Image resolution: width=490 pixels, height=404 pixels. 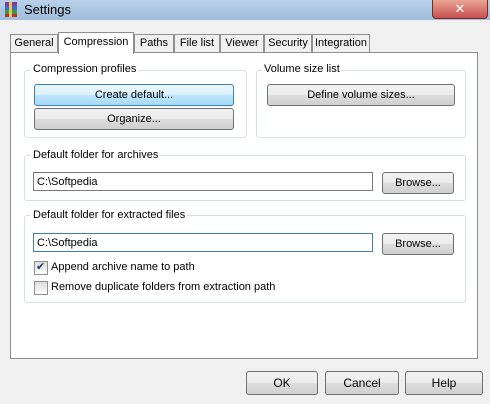 I want to click on close-icon: ✕, so click(x=460, y=8).